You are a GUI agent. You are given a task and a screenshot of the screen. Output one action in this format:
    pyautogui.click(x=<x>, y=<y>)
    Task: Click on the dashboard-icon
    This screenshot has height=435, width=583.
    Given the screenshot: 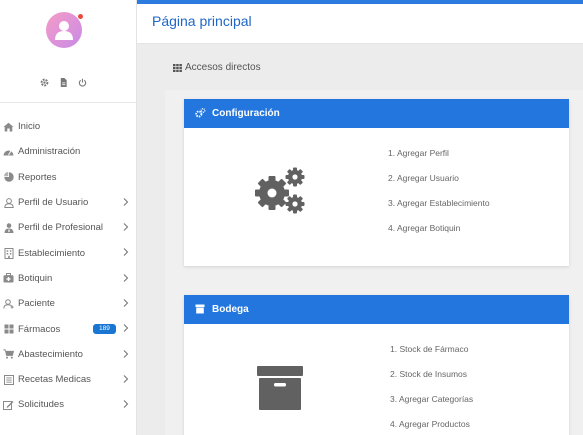 What is the action you would take?
    pyautogui.click(x=8, y=151)
    